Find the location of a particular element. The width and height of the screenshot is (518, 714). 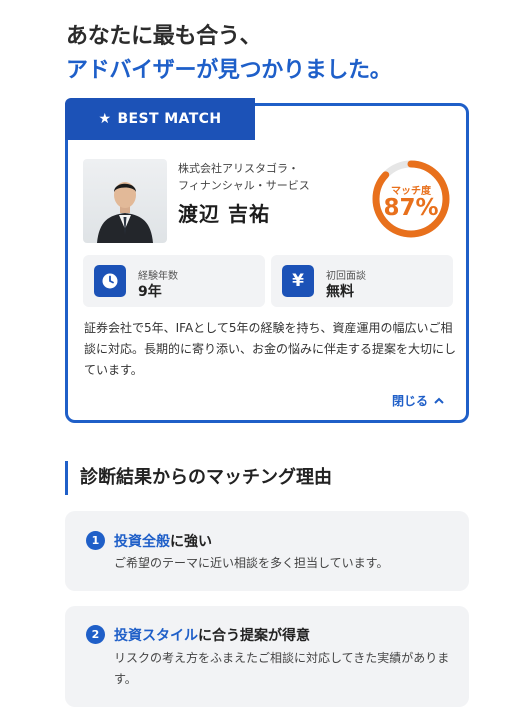

match-value: 87% is located at coordinates (411, 208).